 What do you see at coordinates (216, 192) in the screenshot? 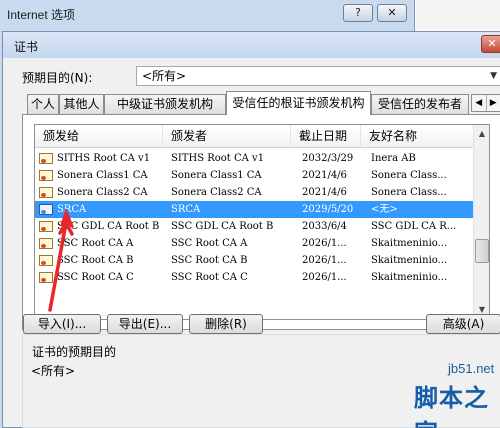
I see `cell-issued-by: Sonera Class2 CA` at bounding box center [216, 192].